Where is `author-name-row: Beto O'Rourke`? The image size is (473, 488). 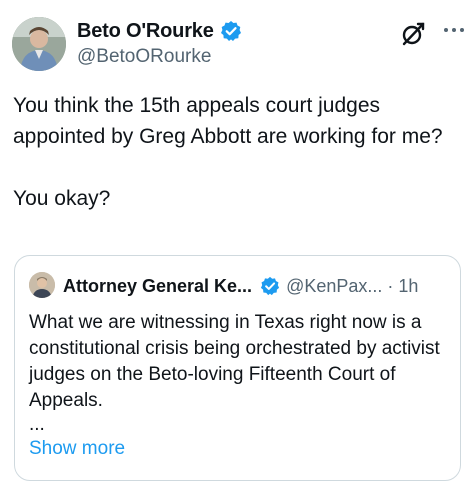
author-name-row: Beto O'Rourke is located at coordinates (159, 31).